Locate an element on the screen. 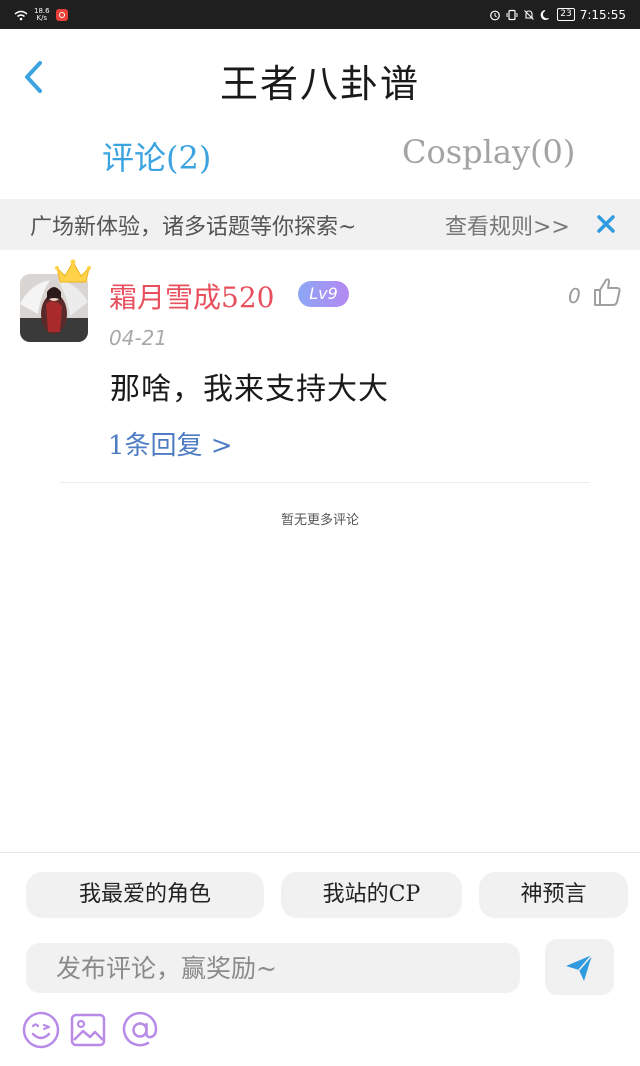 This screenshot has height=1066, width=640. topic-chip-favorite-character: 我最爱的角色 is located at coordinates (145, 895).